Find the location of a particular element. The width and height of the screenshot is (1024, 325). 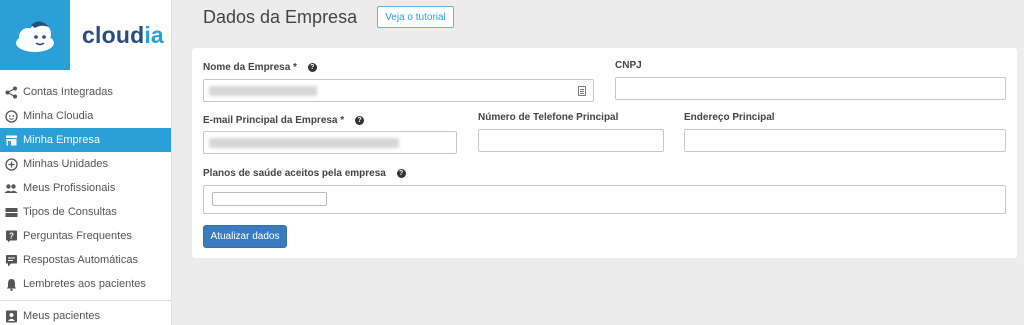

sidebar-item-label: Perguntas Frequentes is located at coordinates (77, 236).